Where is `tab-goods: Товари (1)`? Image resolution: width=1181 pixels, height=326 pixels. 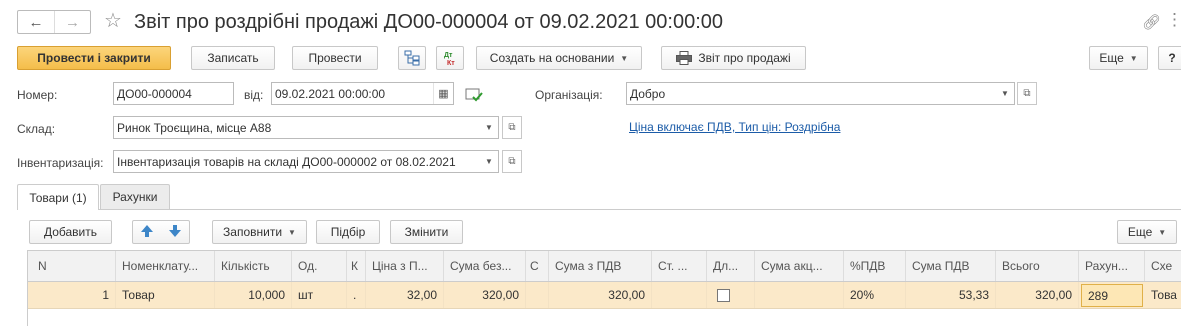 tab-goods: Товари (1) is located at coordinates (58, 197).